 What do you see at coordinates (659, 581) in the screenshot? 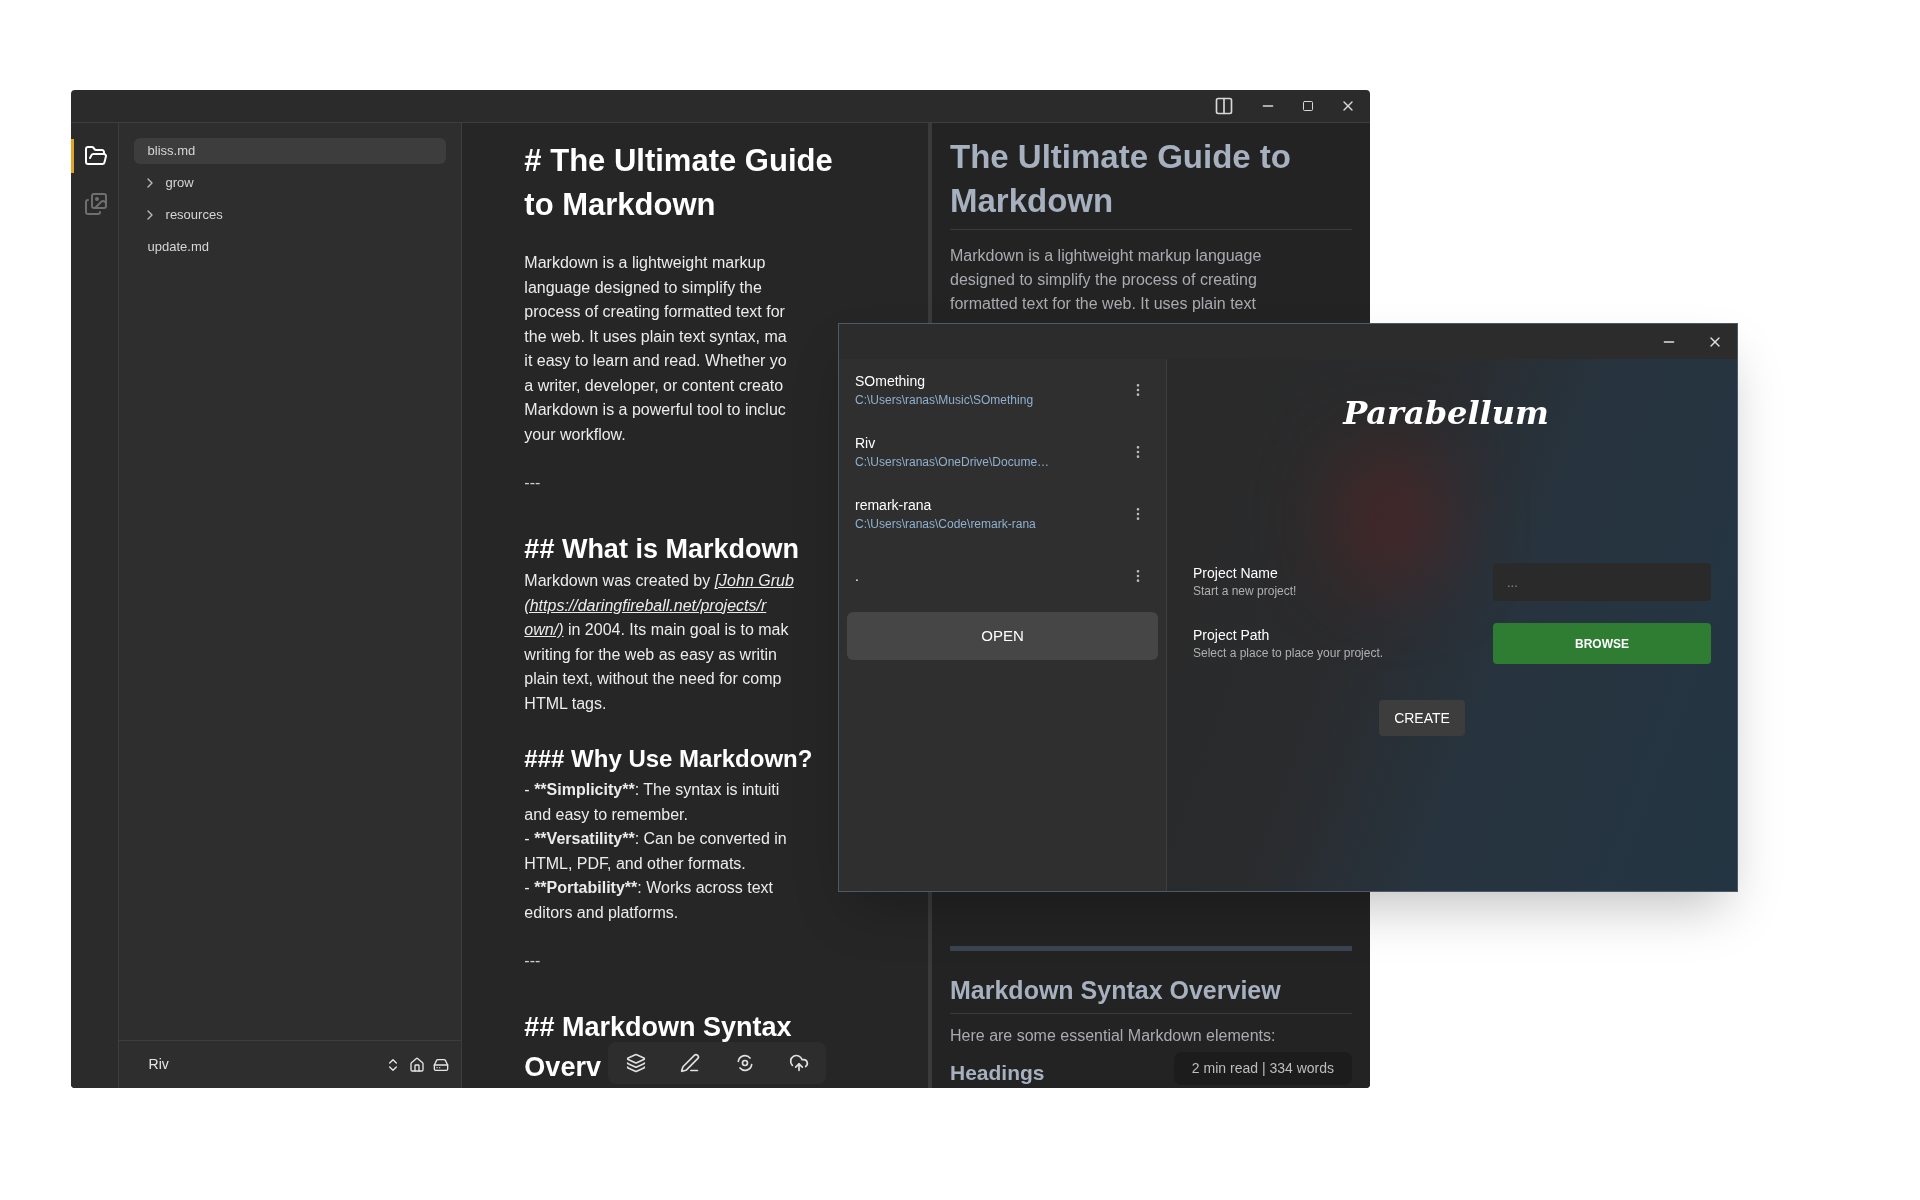
I see `text-line: Markdown was created by [John Grub` at bounding box center [659, 581].